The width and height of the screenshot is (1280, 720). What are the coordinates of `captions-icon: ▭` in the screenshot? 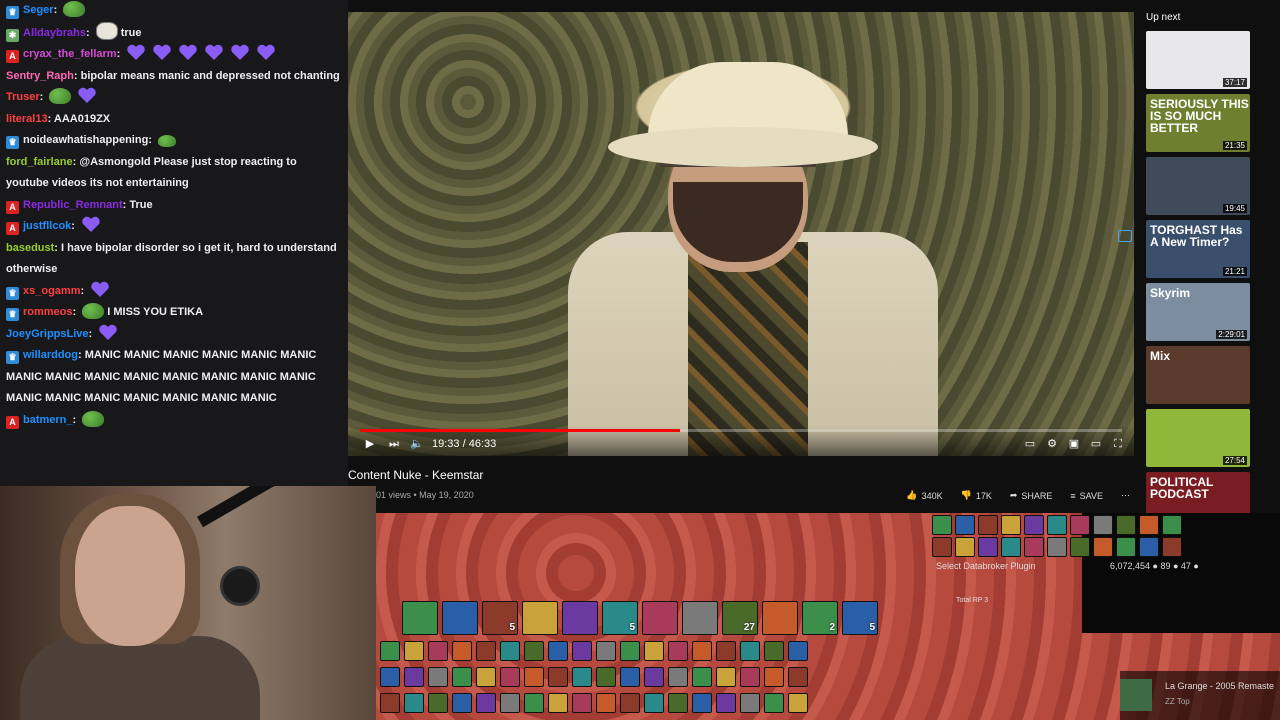 It's located at (1030, 444).